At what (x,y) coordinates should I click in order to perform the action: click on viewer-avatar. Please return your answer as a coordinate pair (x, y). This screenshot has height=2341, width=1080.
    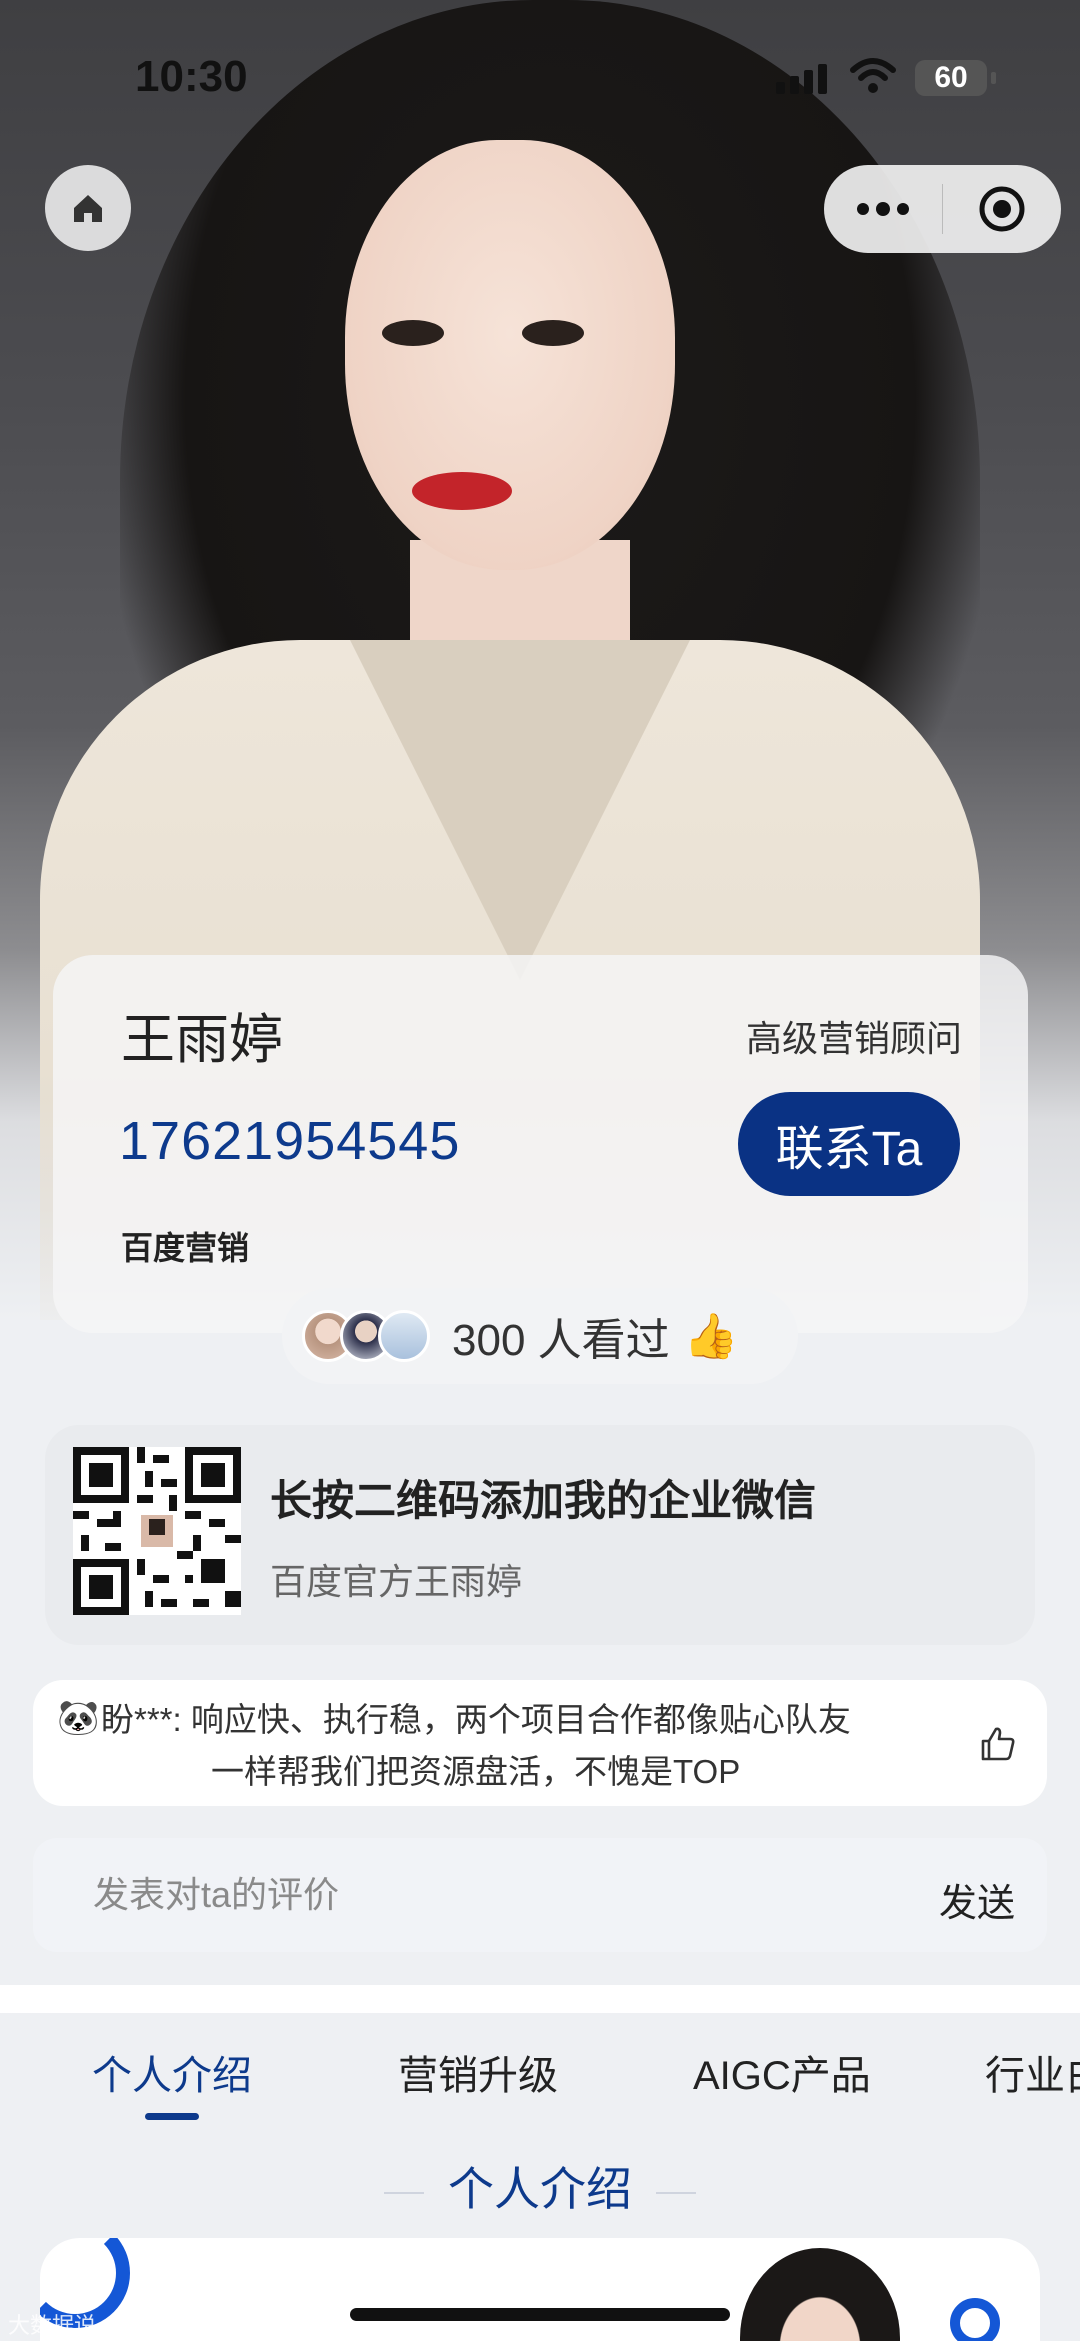
    Looking at the image, I should click on (404, 1336).